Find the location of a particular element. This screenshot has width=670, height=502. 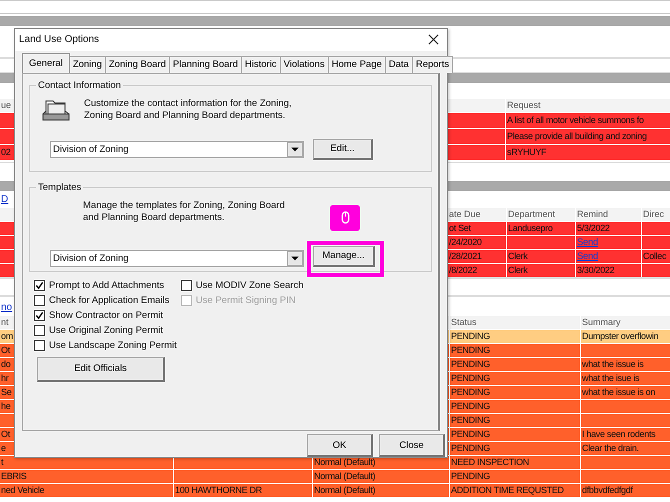

table-cell: ot Set is located at coordinates (477, 228).